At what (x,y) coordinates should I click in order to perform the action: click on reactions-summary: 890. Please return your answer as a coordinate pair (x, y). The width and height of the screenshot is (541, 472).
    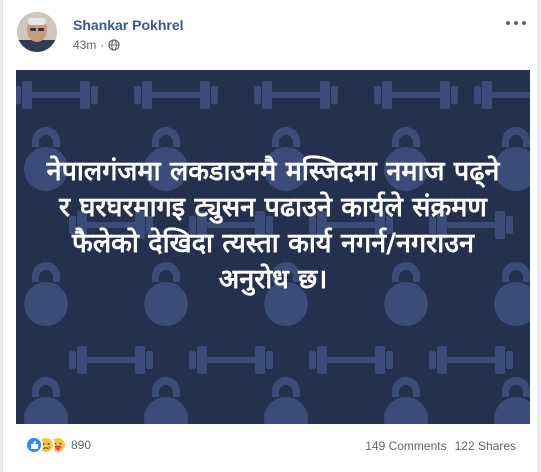
    Looking at the image, I should click on (58, 445).